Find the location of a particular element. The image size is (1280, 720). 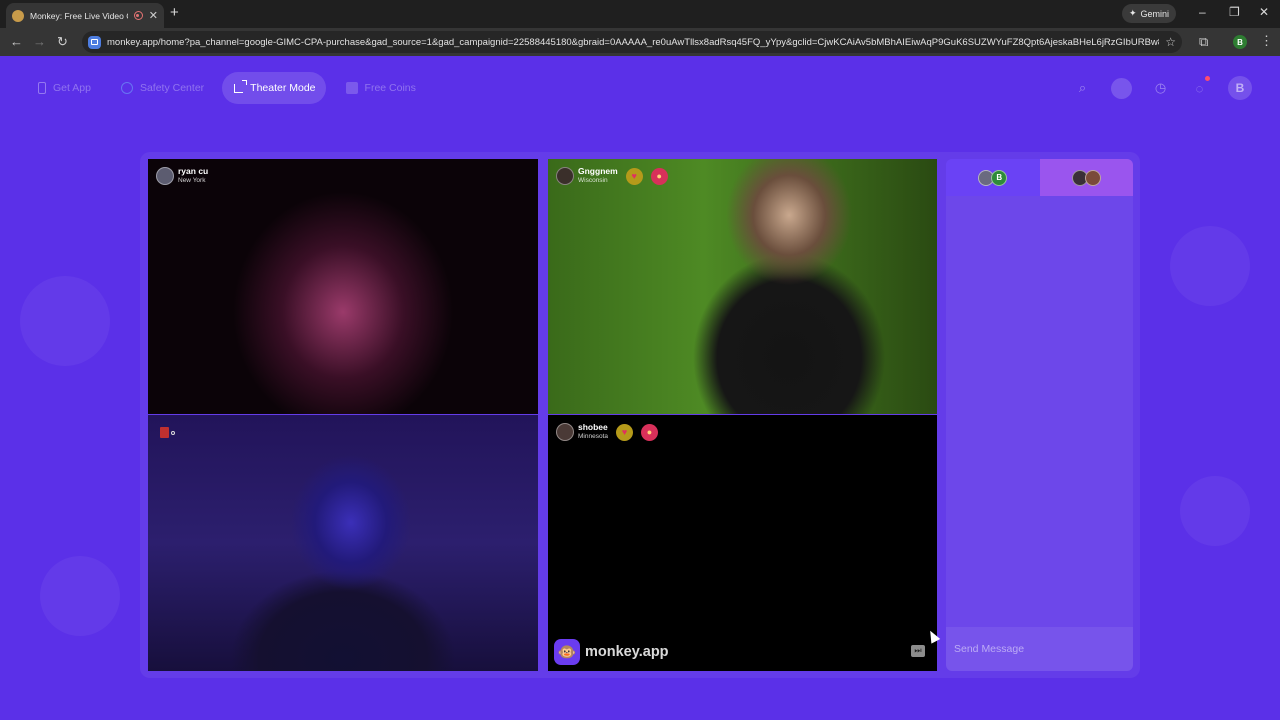

phone-icon is located at coordinates (42, 88).